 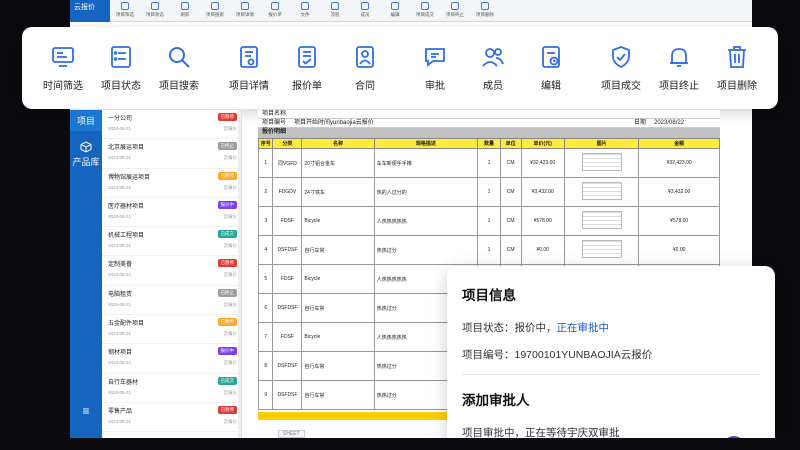 What do you see at coordinates (669, 123) in the screenshot?
I see `date-value: 2023/08/22` at bounding box center [669, 123].